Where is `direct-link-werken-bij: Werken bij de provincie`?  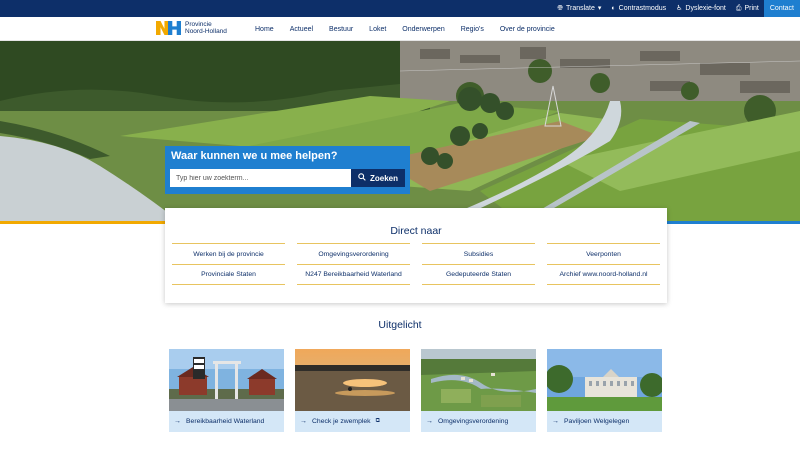 direct-link-werken-bij: Werken bij de provincie is located at coordinates (228, 253).